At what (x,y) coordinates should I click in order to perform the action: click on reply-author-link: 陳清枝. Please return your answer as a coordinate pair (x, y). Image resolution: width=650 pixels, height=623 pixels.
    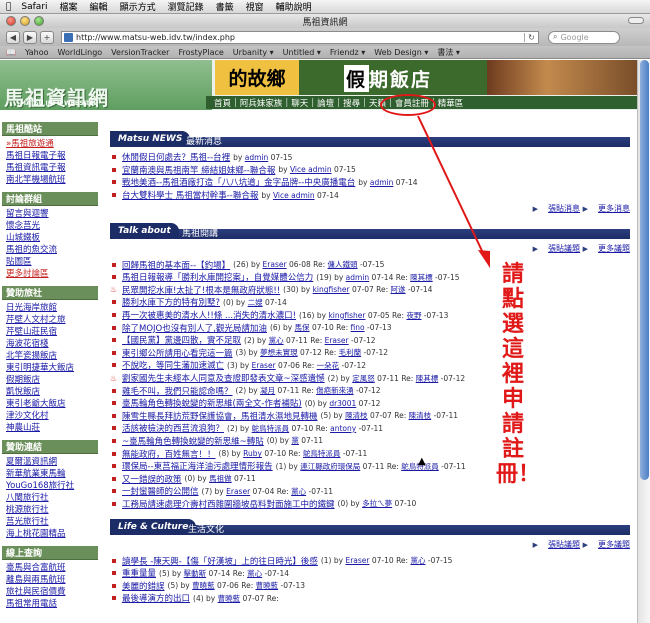
    Looking at the image, I should click on (420, 415).